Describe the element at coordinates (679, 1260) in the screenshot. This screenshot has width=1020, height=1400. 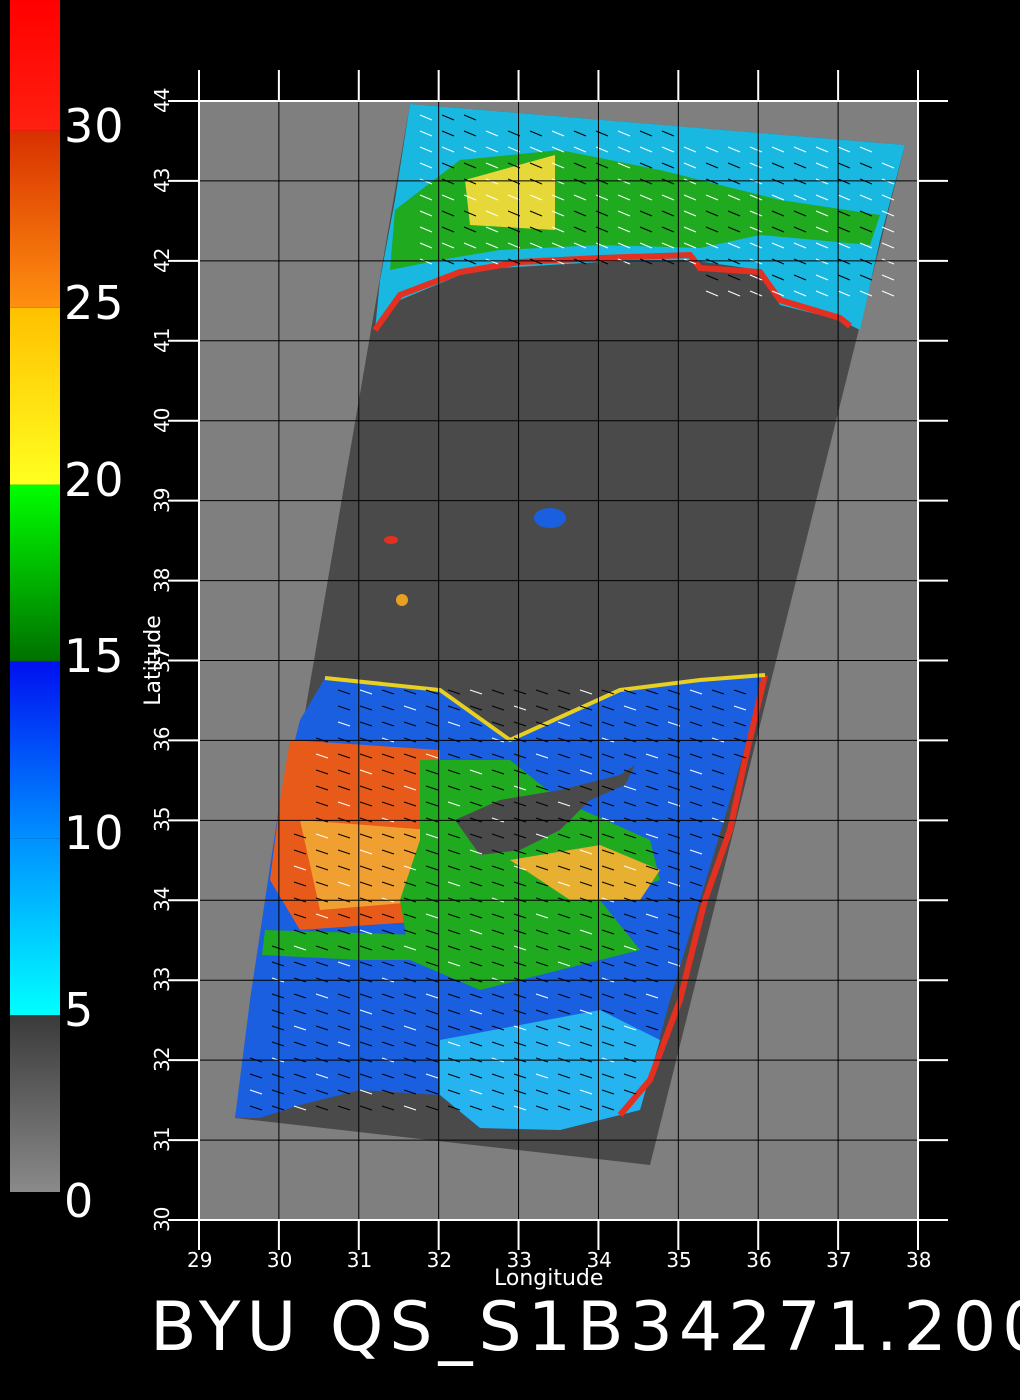
I see `lon-tick-label: 35` at that location.